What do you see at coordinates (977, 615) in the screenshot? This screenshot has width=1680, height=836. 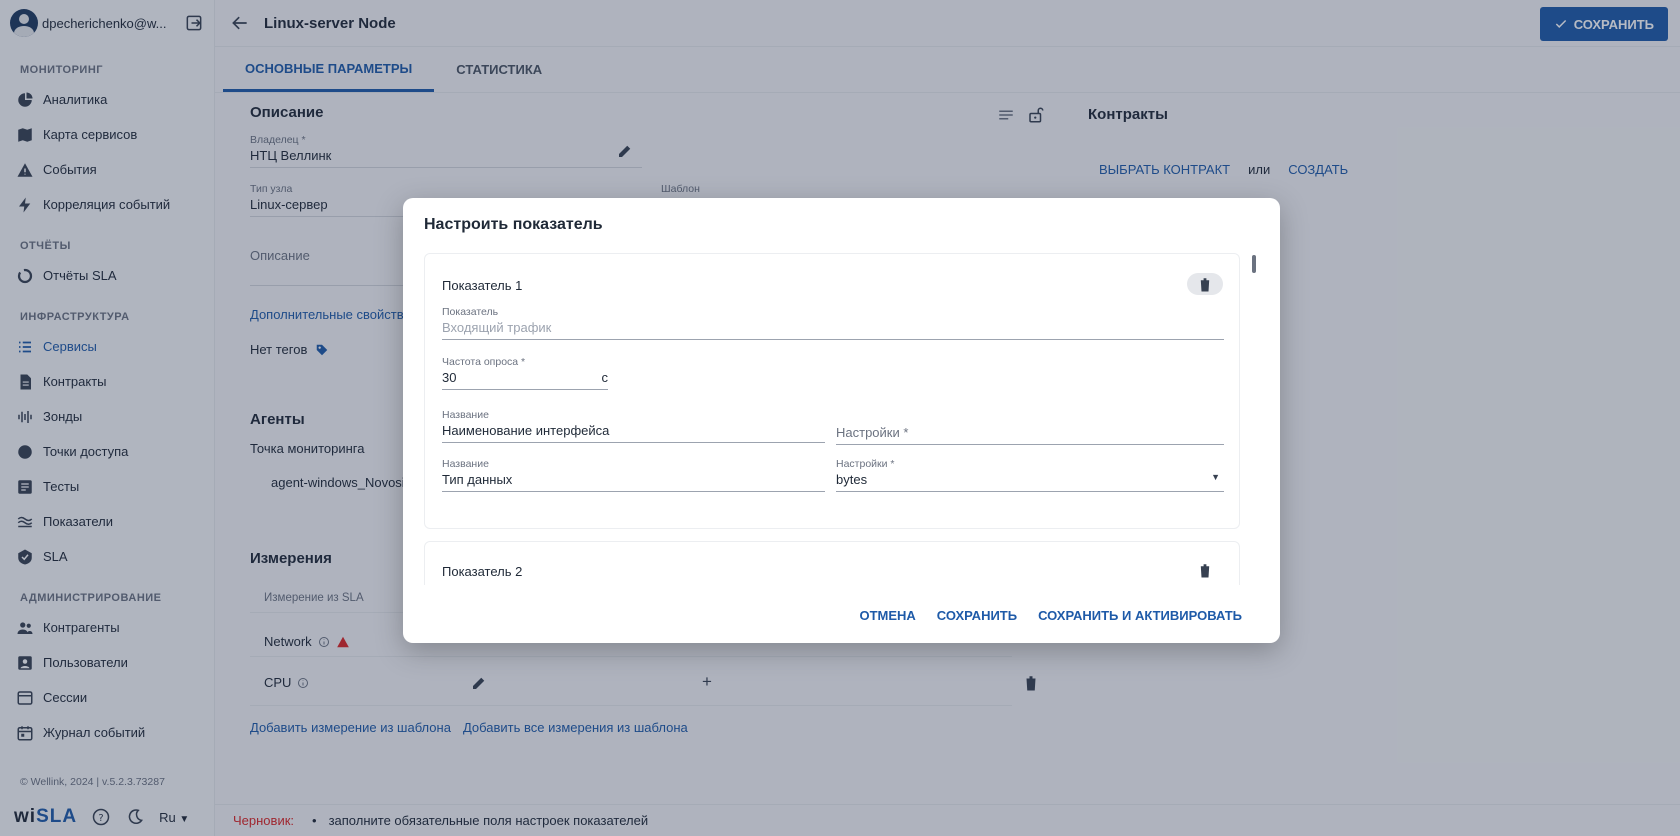 I see `dialog-save-button: СОХРАНИТЬ` at bounding box center [977, 615].